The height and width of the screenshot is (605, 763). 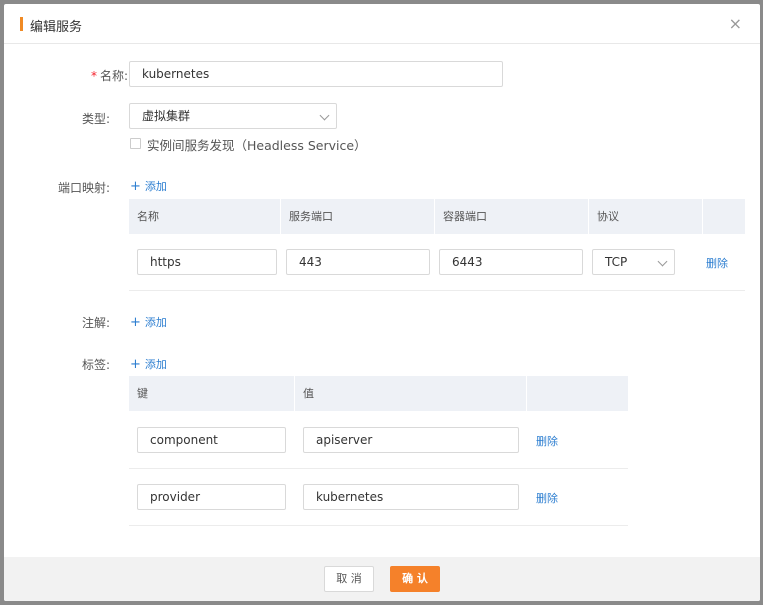 What do you see at coordinates (577, 393) in the screenshot?
I see `labels-col-actions` at bounding box center [577, 393].